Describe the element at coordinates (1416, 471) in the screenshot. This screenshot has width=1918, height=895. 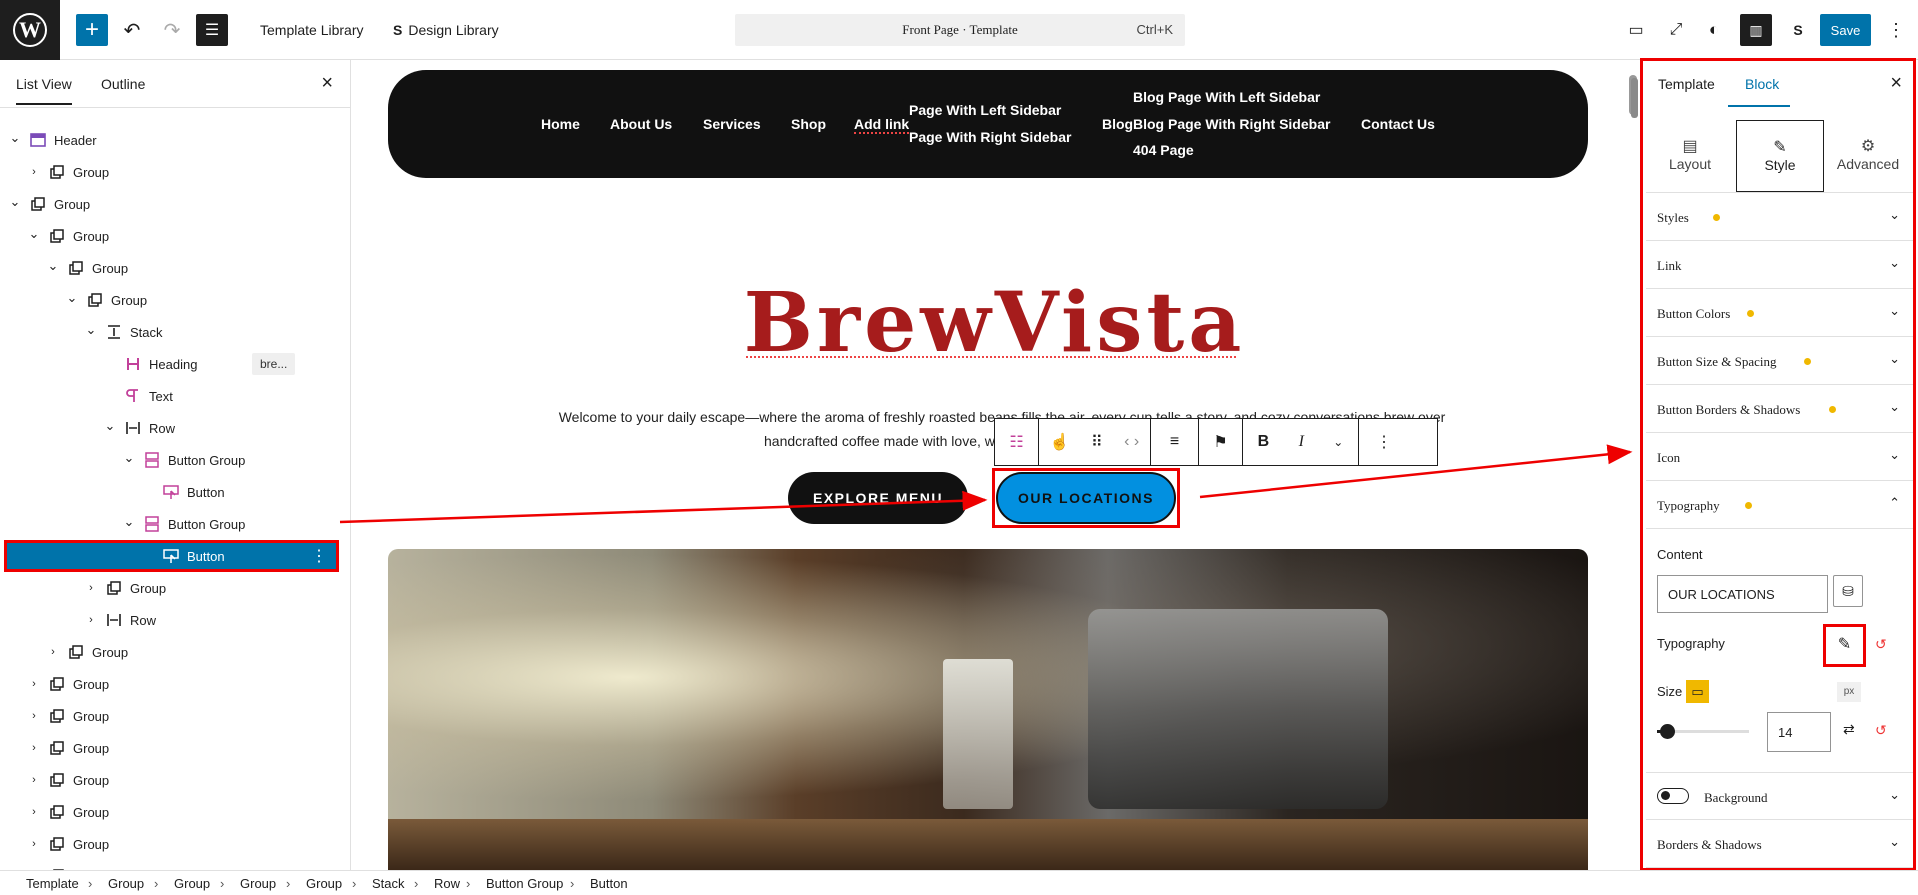
I see `arrow-button-to-panel` at that location.